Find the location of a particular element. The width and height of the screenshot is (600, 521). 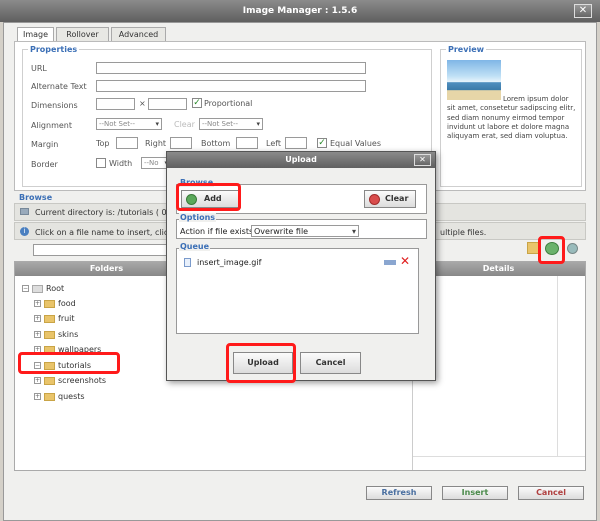

alignment-label: Alignment is located at coordinates (51, 125).